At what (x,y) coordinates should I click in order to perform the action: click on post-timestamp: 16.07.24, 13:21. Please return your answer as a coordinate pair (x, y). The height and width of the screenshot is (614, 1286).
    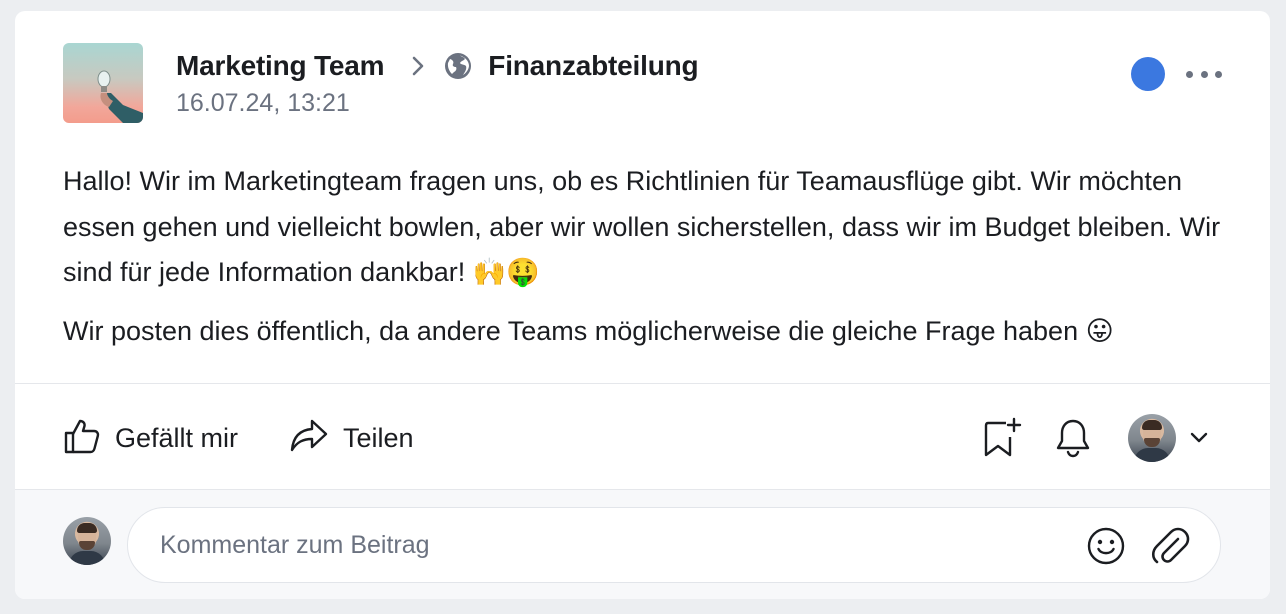
    Looking at the image, I should click on (263, 103).